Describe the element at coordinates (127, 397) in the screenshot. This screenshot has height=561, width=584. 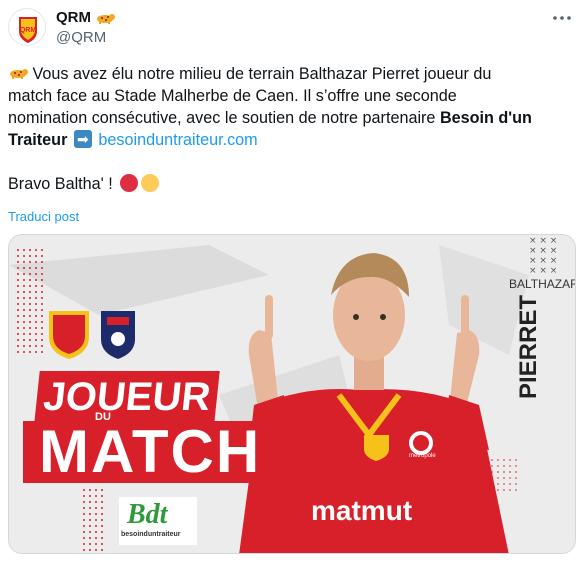
I see `joueur-label: JOUEUR` at that location.